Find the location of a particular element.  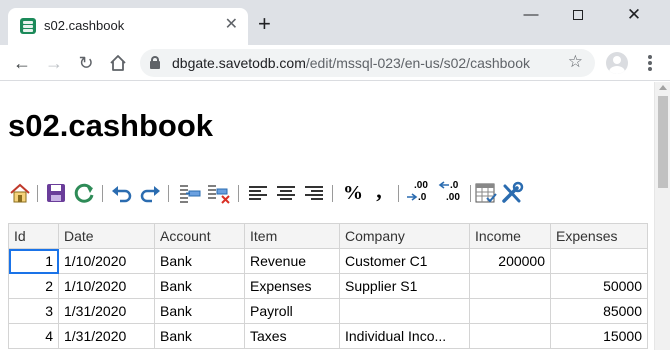

percent-format-button: % is located at coordinates (353, 193).